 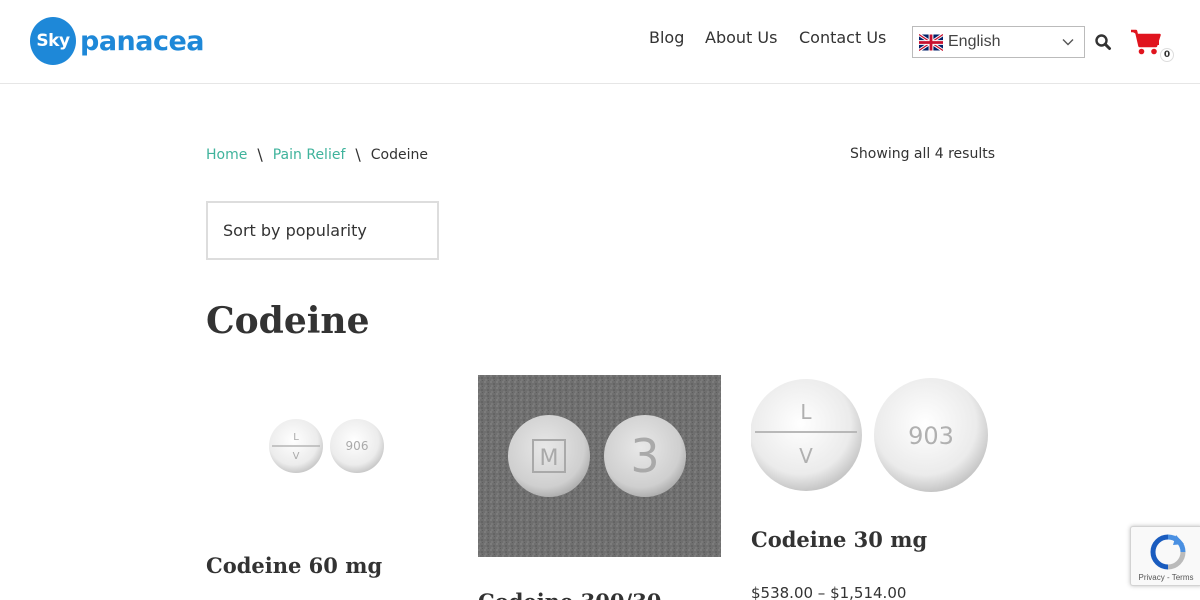 I want to click on nav-about-us: About Us, so click(x=741, y=37).